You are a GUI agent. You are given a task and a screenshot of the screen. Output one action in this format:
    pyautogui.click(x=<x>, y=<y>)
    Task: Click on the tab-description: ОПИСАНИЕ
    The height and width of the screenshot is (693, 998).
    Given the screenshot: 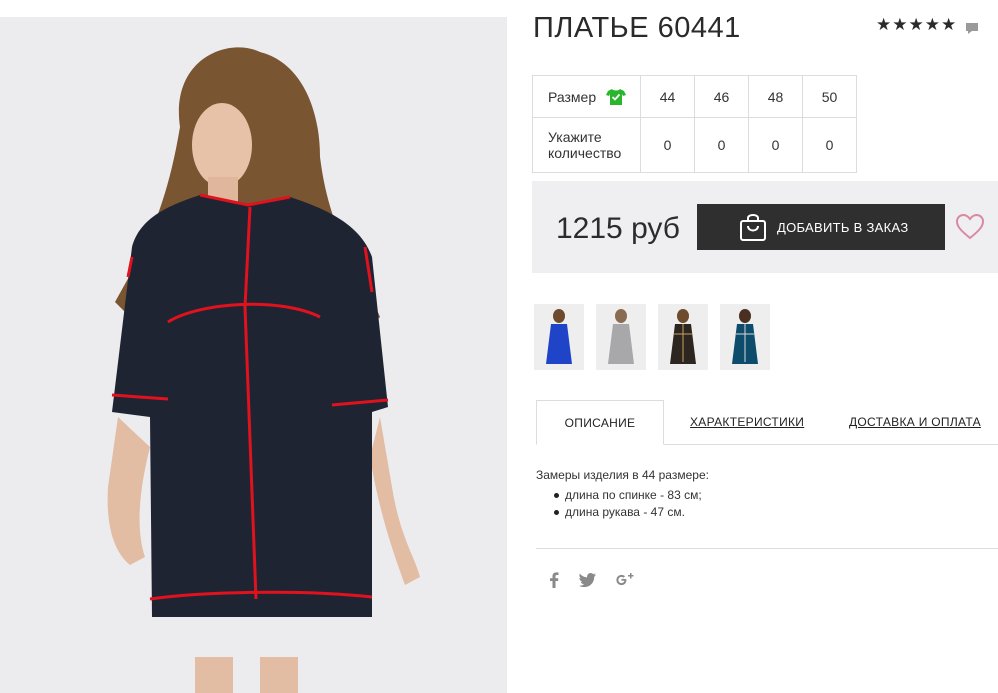 What is the action you would take?
    pyautogui.click(x=600, y=422)
    